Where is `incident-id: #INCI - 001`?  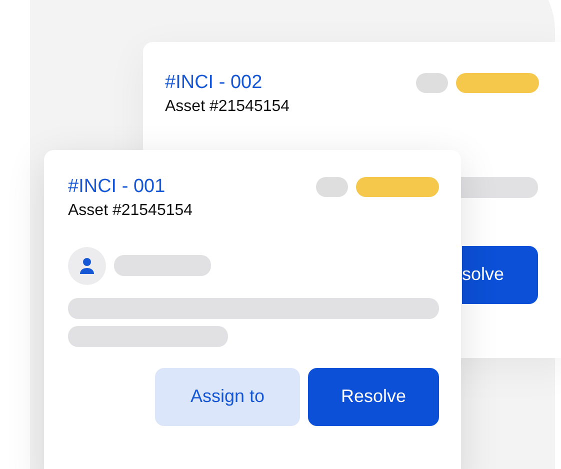
incident-id: #INCI - 001 is located at coordinates (117, 187).